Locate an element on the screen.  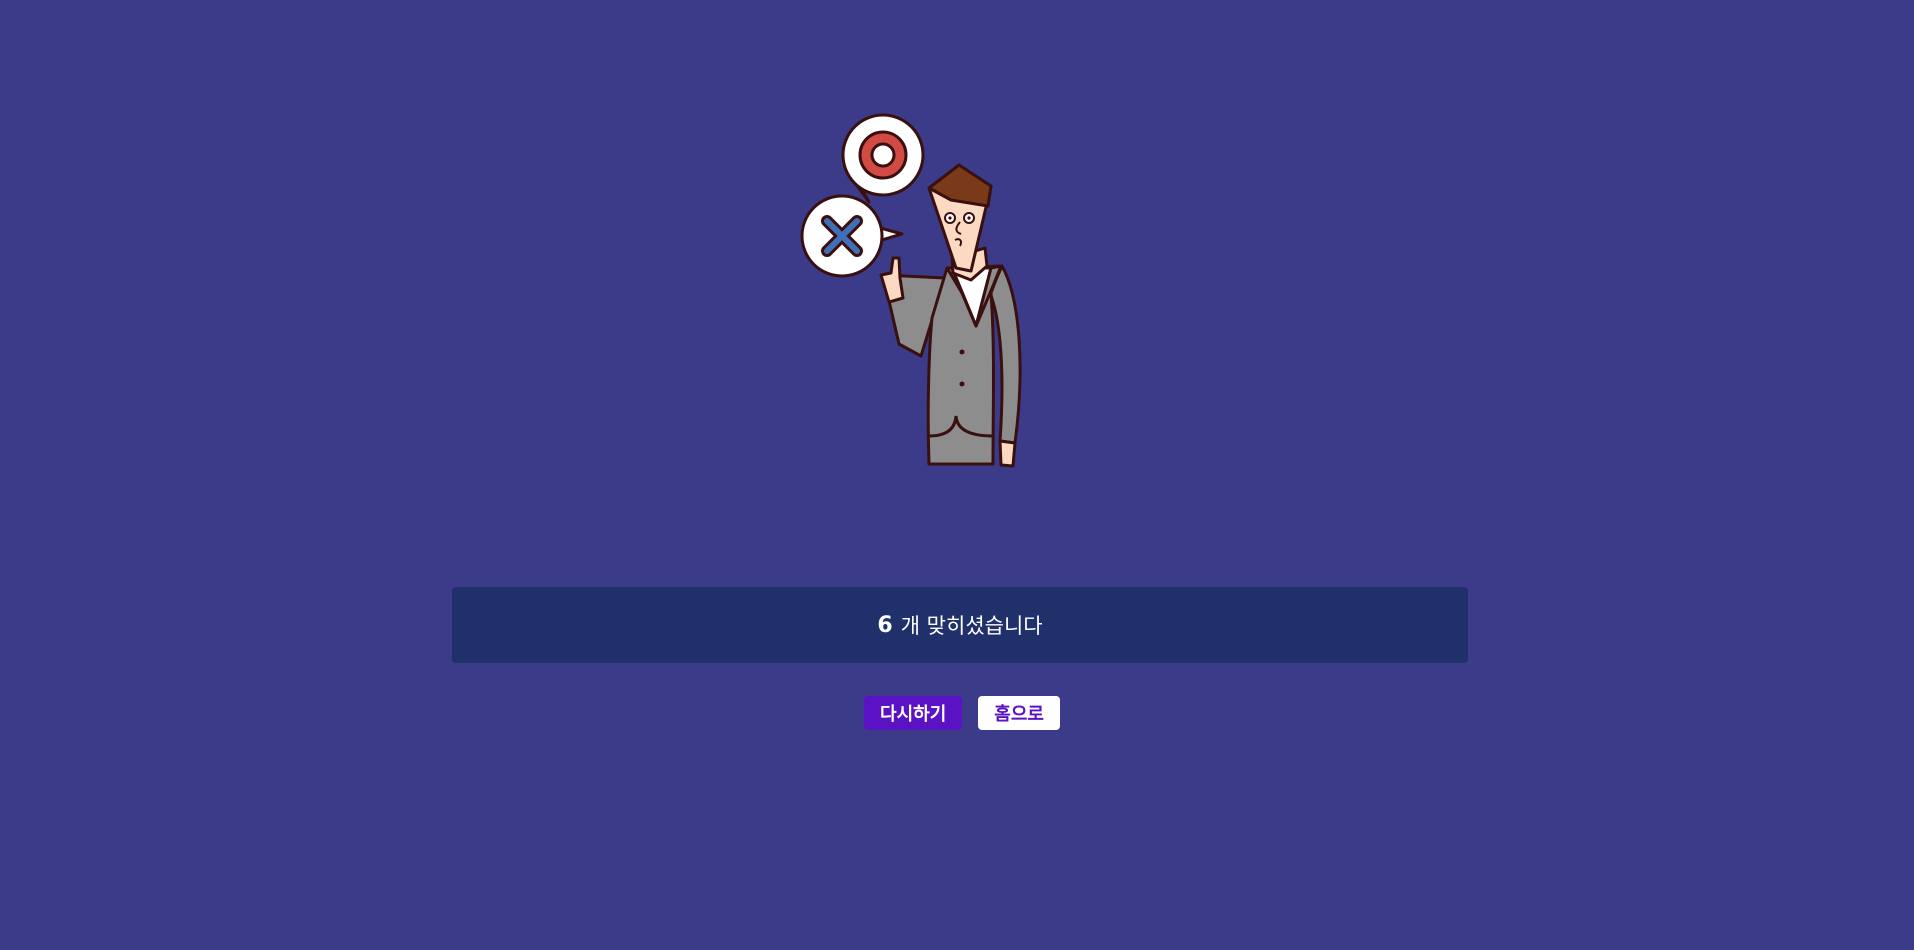
cross-incorrect-icon is located at coordinates (852, 236).